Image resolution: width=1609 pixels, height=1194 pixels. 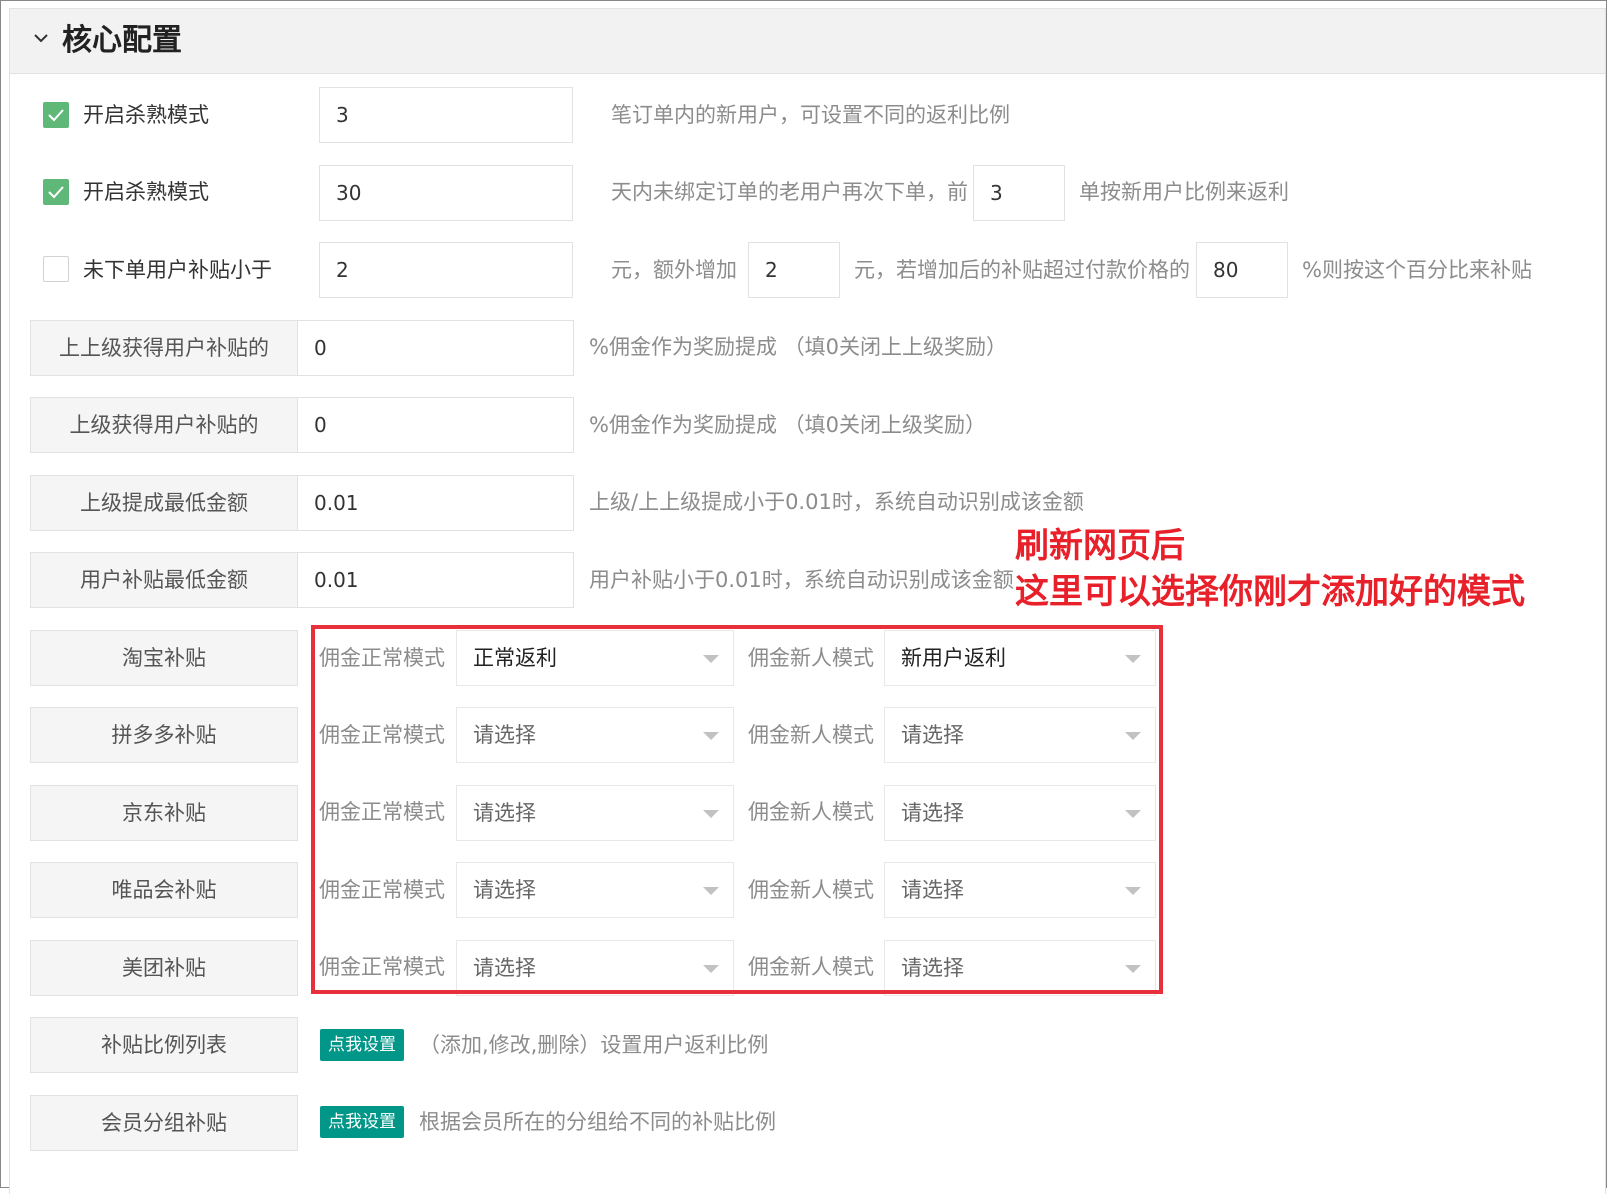 I want to click on old-user-days-input: 30, so click(x=446, y=193).